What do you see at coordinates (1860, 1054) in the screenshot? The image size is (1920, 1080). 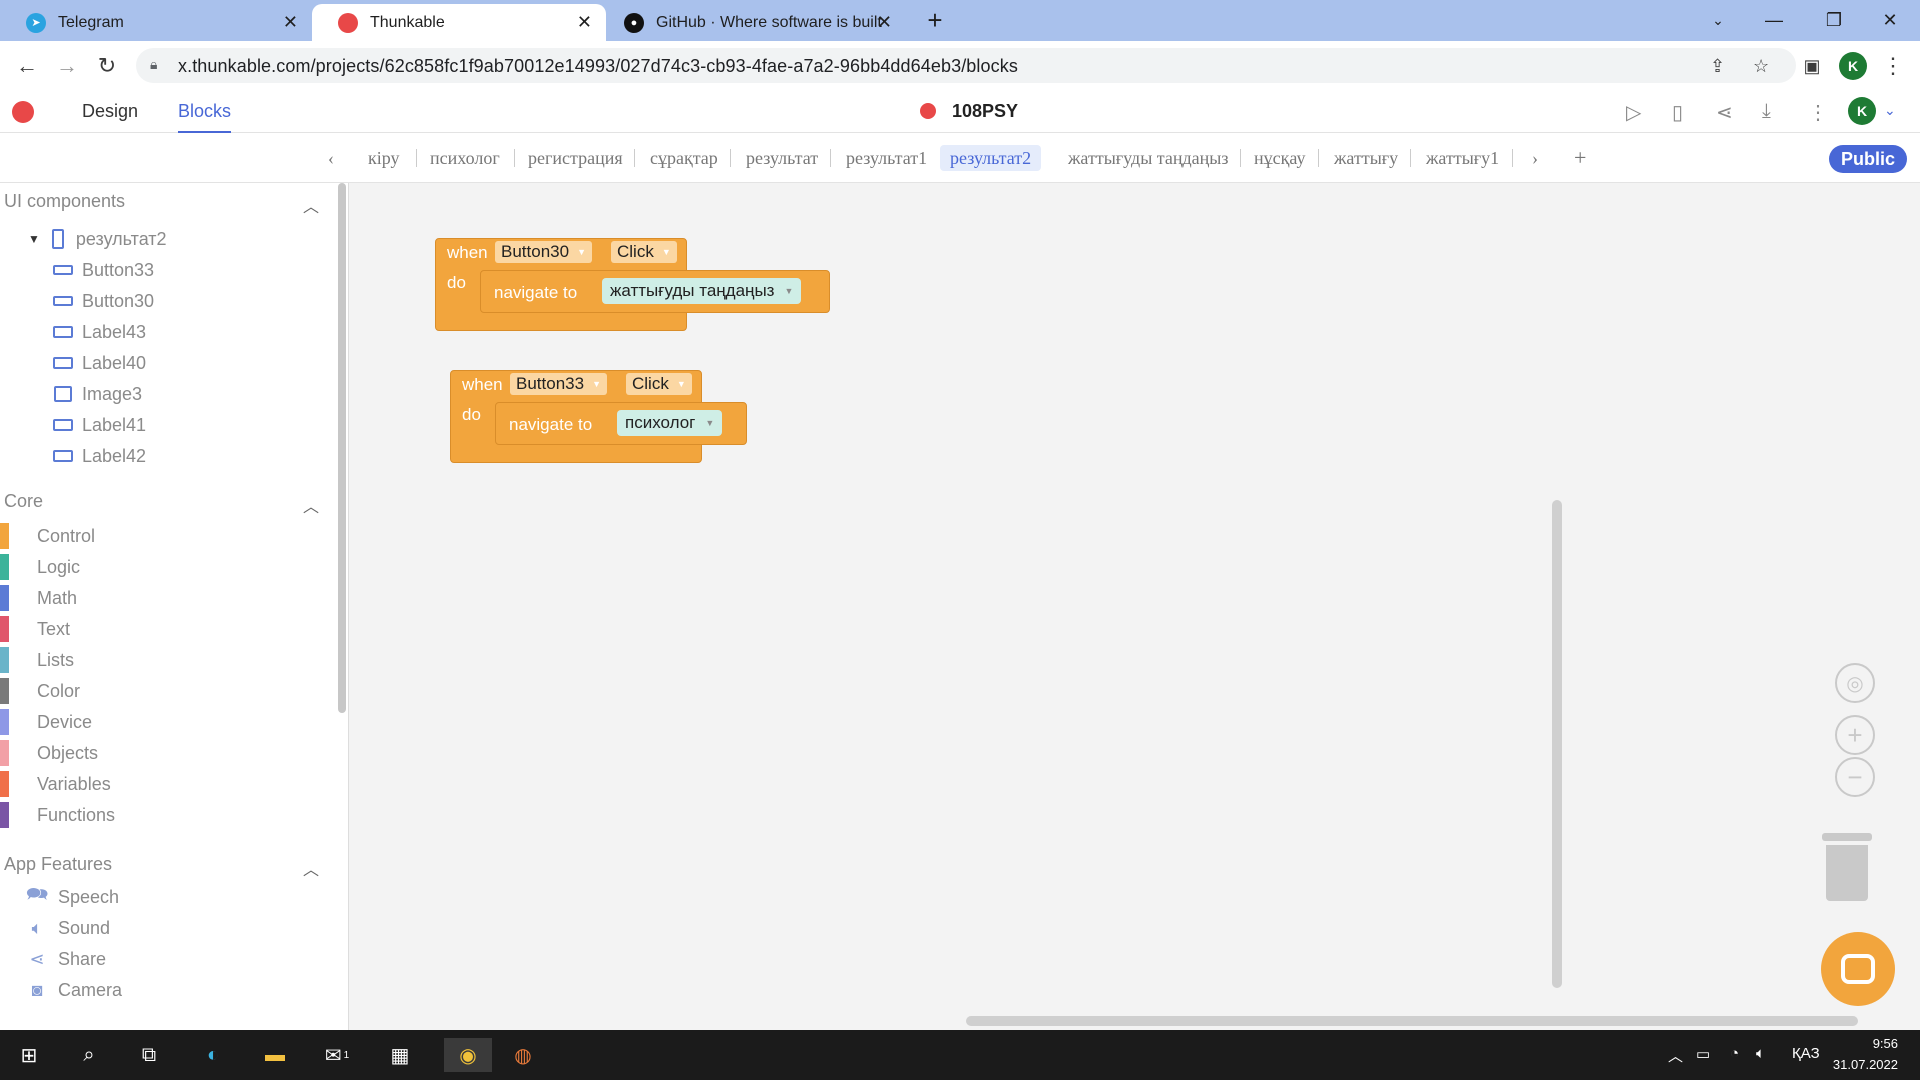 I see `system-clock: 9:56 31.07.2022` at bounding box center [1860, 1054].